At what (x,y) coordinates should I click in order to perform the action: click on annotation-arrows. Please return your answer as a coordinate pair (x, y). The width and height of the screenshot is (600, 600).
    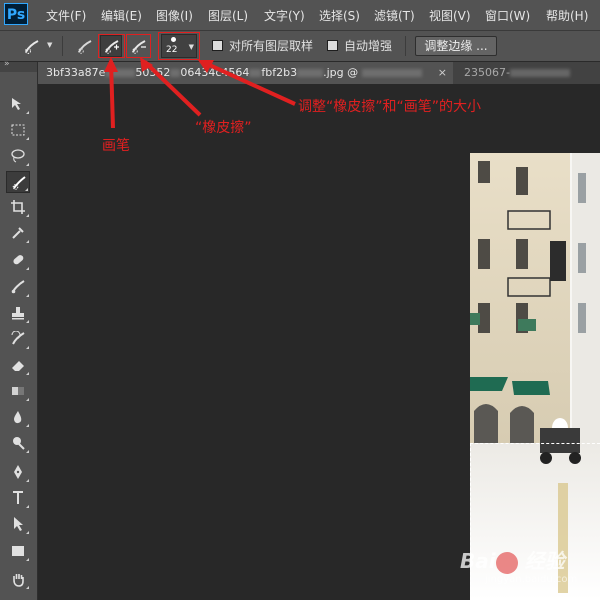
    Looking at the image, I should click on (200, 93).